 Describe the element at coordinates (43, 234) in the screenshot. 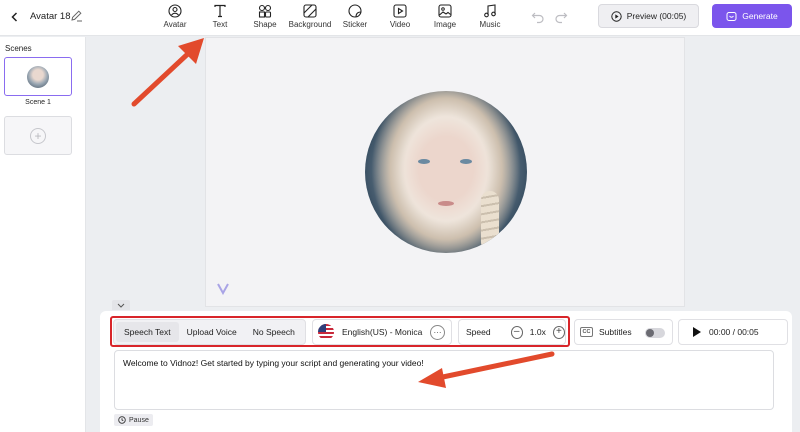

I see `scenes-sidebar: Scenes Scene 1 +` at that location.